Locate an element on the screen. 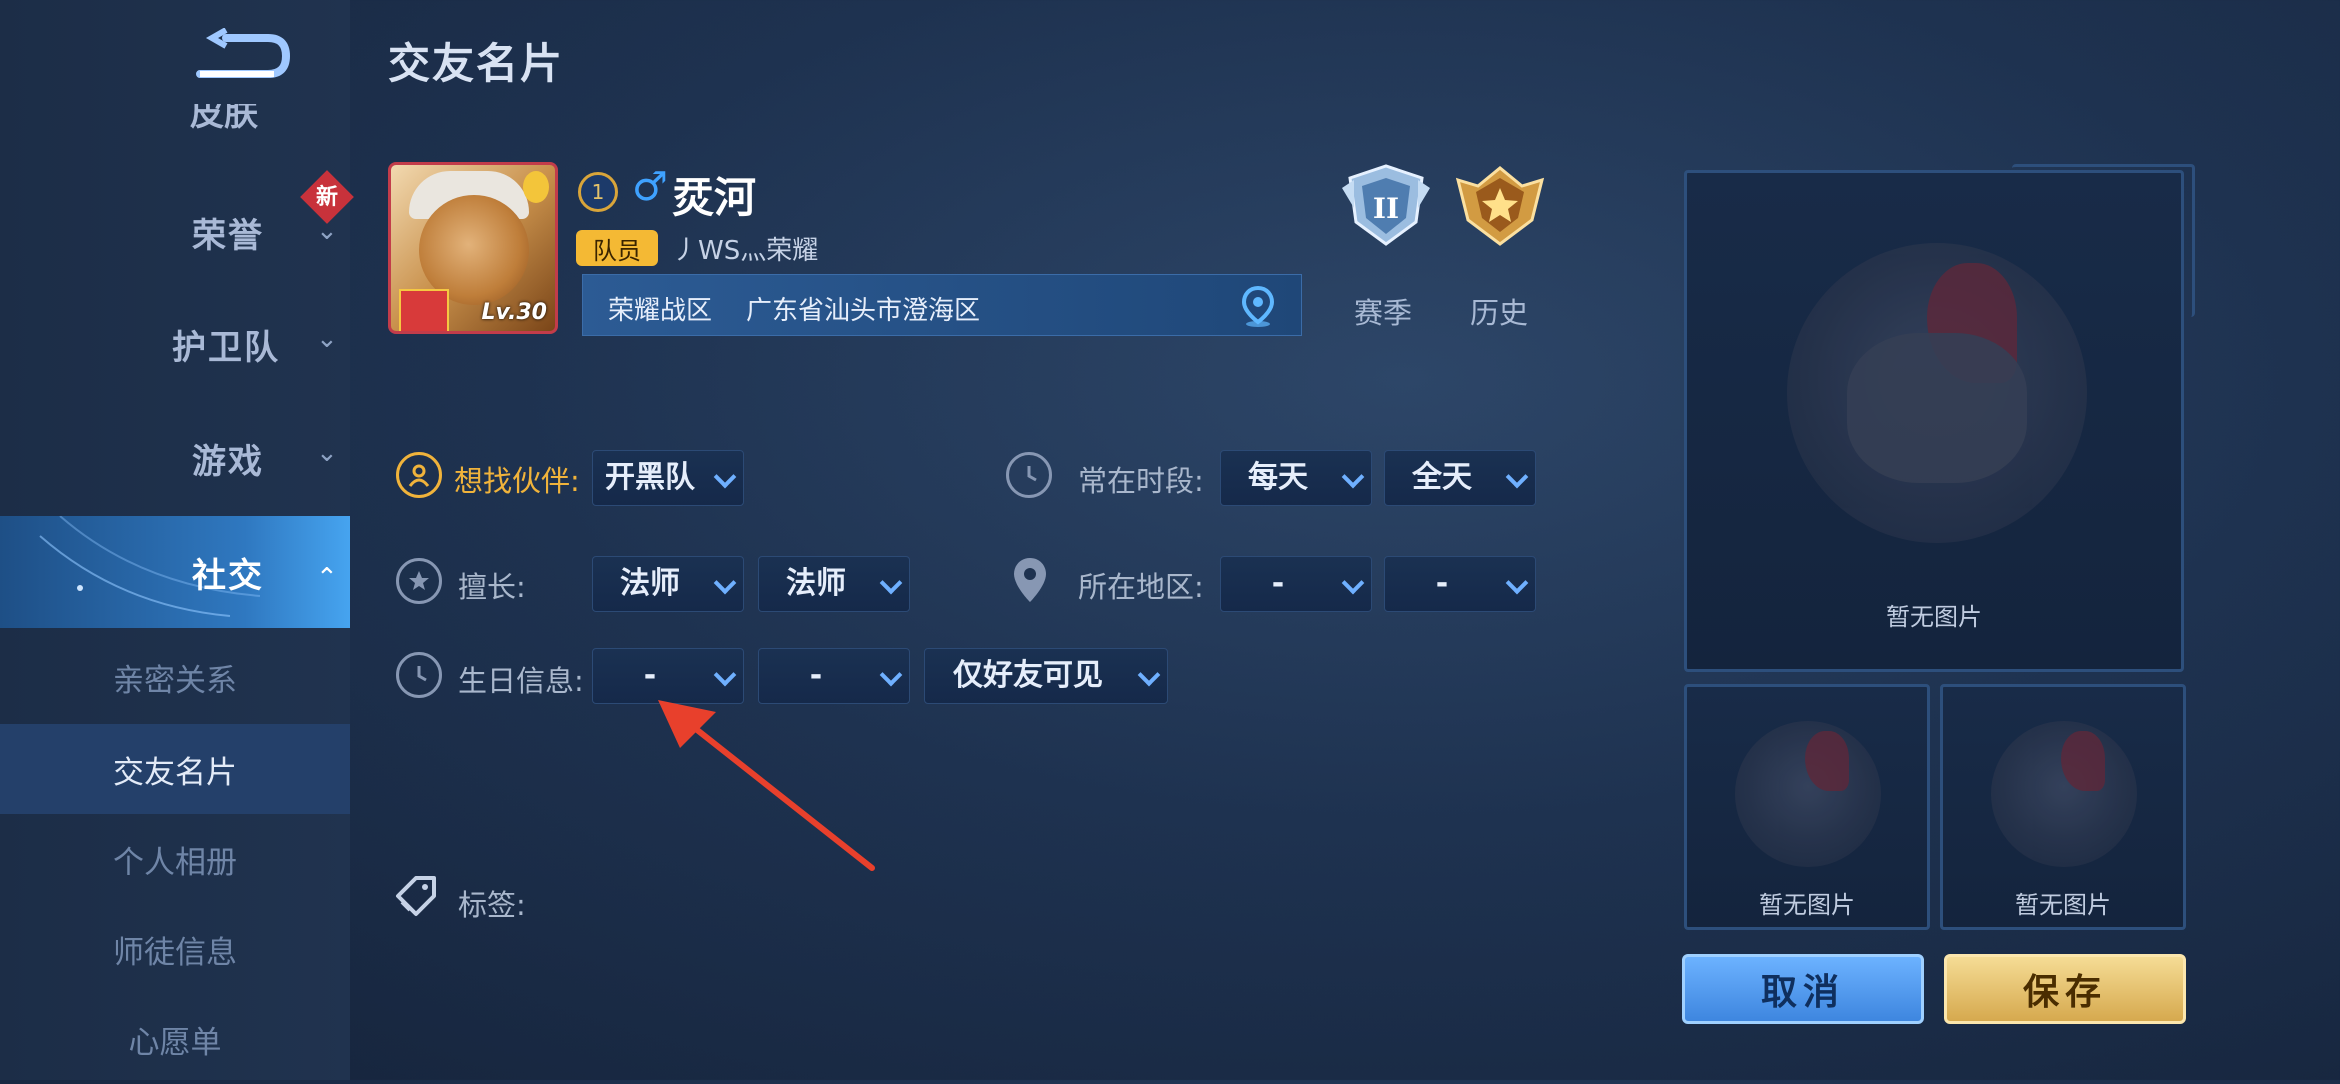 This screenshot has width=2340, height=1084. avatar: Lv.30 is located at coordinates (473, 248).